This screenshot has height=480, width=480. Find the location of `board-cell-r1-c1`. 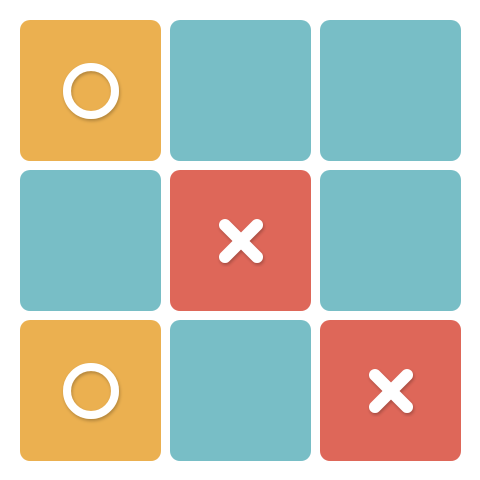

board-cell-r1-c1 is located at coordinates (90, 90).